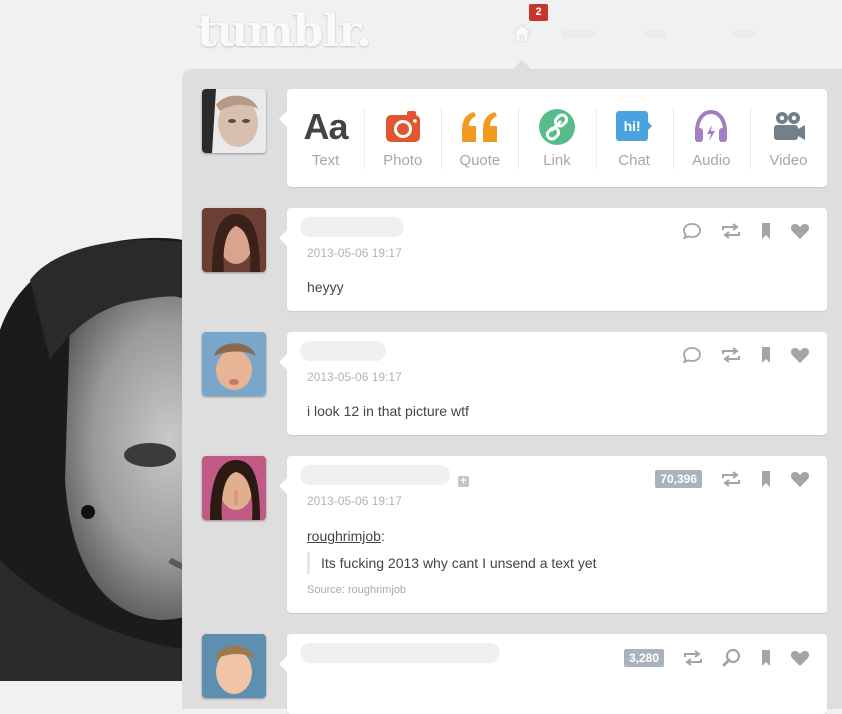 The width and height of the screenshot is (842, 714). What do you see at coordinates (557, 160) in the screenshot?
I see `post-type-label: Link` at bounding box center [557, 160].